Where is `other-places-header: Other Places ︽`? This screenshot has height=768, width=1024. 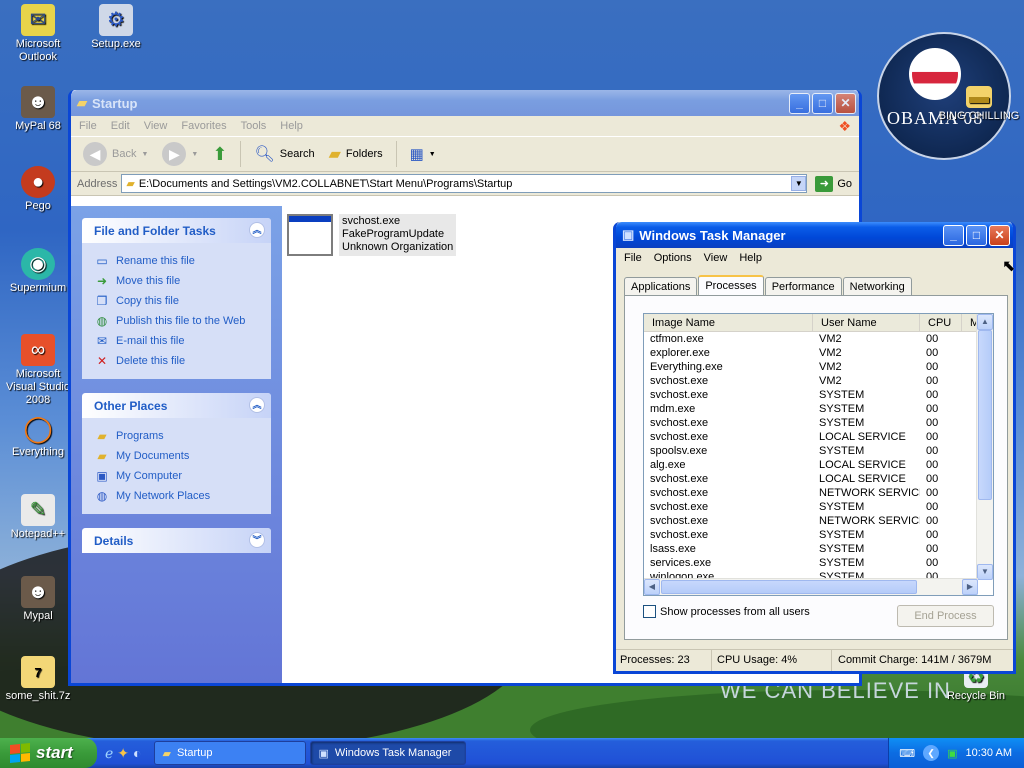 other-places-header: Other Places ︽ is located at coordinates (176, 405).